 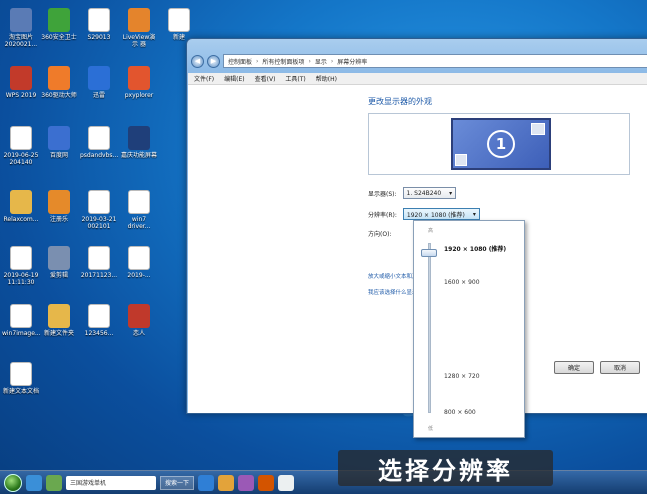 What do you see at coordinates (206, 482) in the screenshot?
I see `edge-icon` at bounding box center [206, 482].